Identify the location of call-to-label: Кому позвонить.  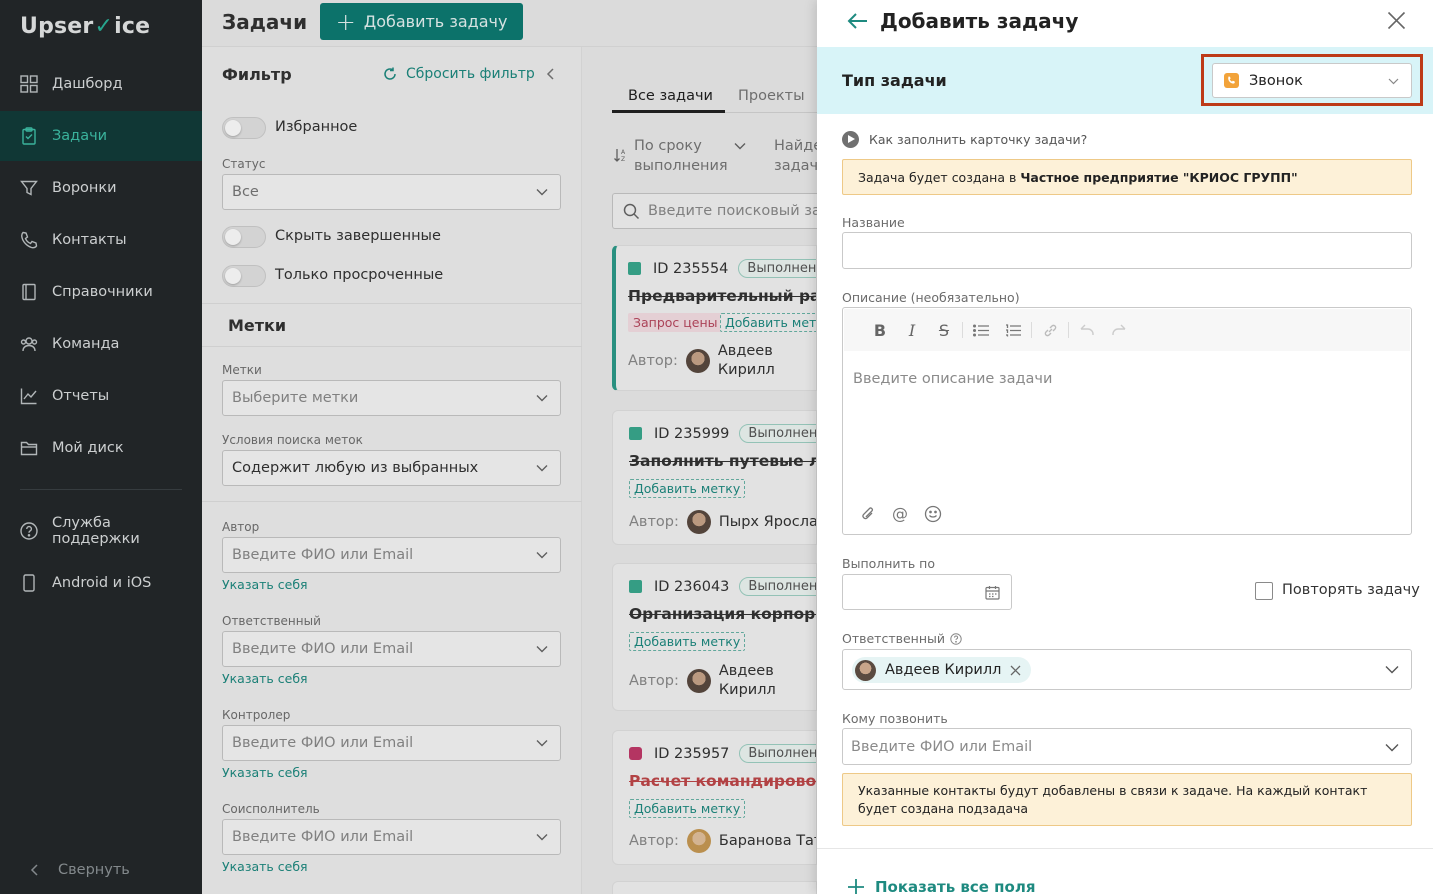
(895, 718).